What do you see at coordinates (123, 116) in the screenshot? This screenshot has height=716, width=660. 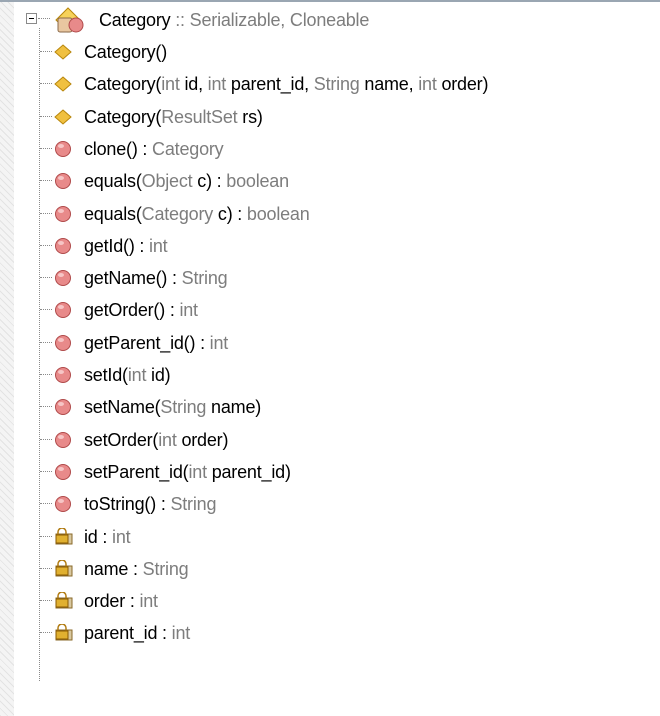 I see `name-text: Category(` at bounding box center [123, 116].